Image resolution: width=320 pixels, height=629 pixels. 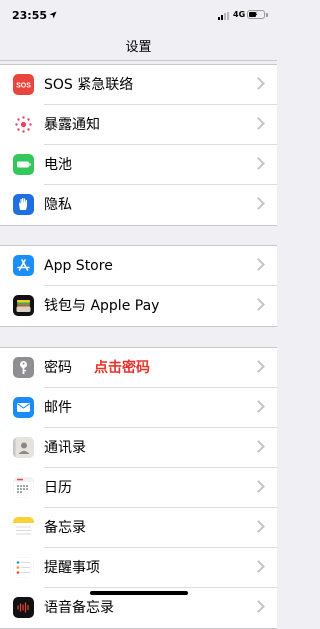 I want to click on row-label: 语音备忘录, so click(x=79, y=608).